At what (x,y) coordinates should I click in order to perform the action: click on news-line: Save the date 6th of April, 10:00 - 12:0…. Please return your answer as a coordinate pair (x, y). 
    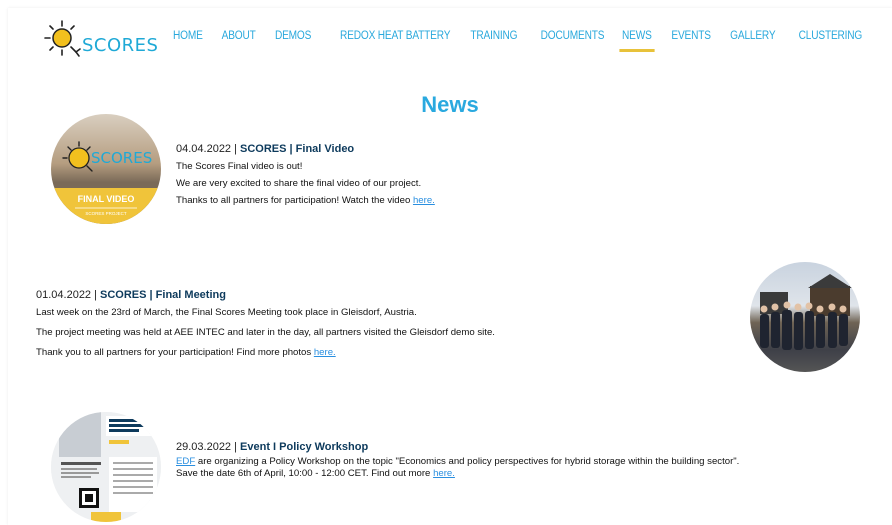
    Looking at the image, I should click on (315, 473).